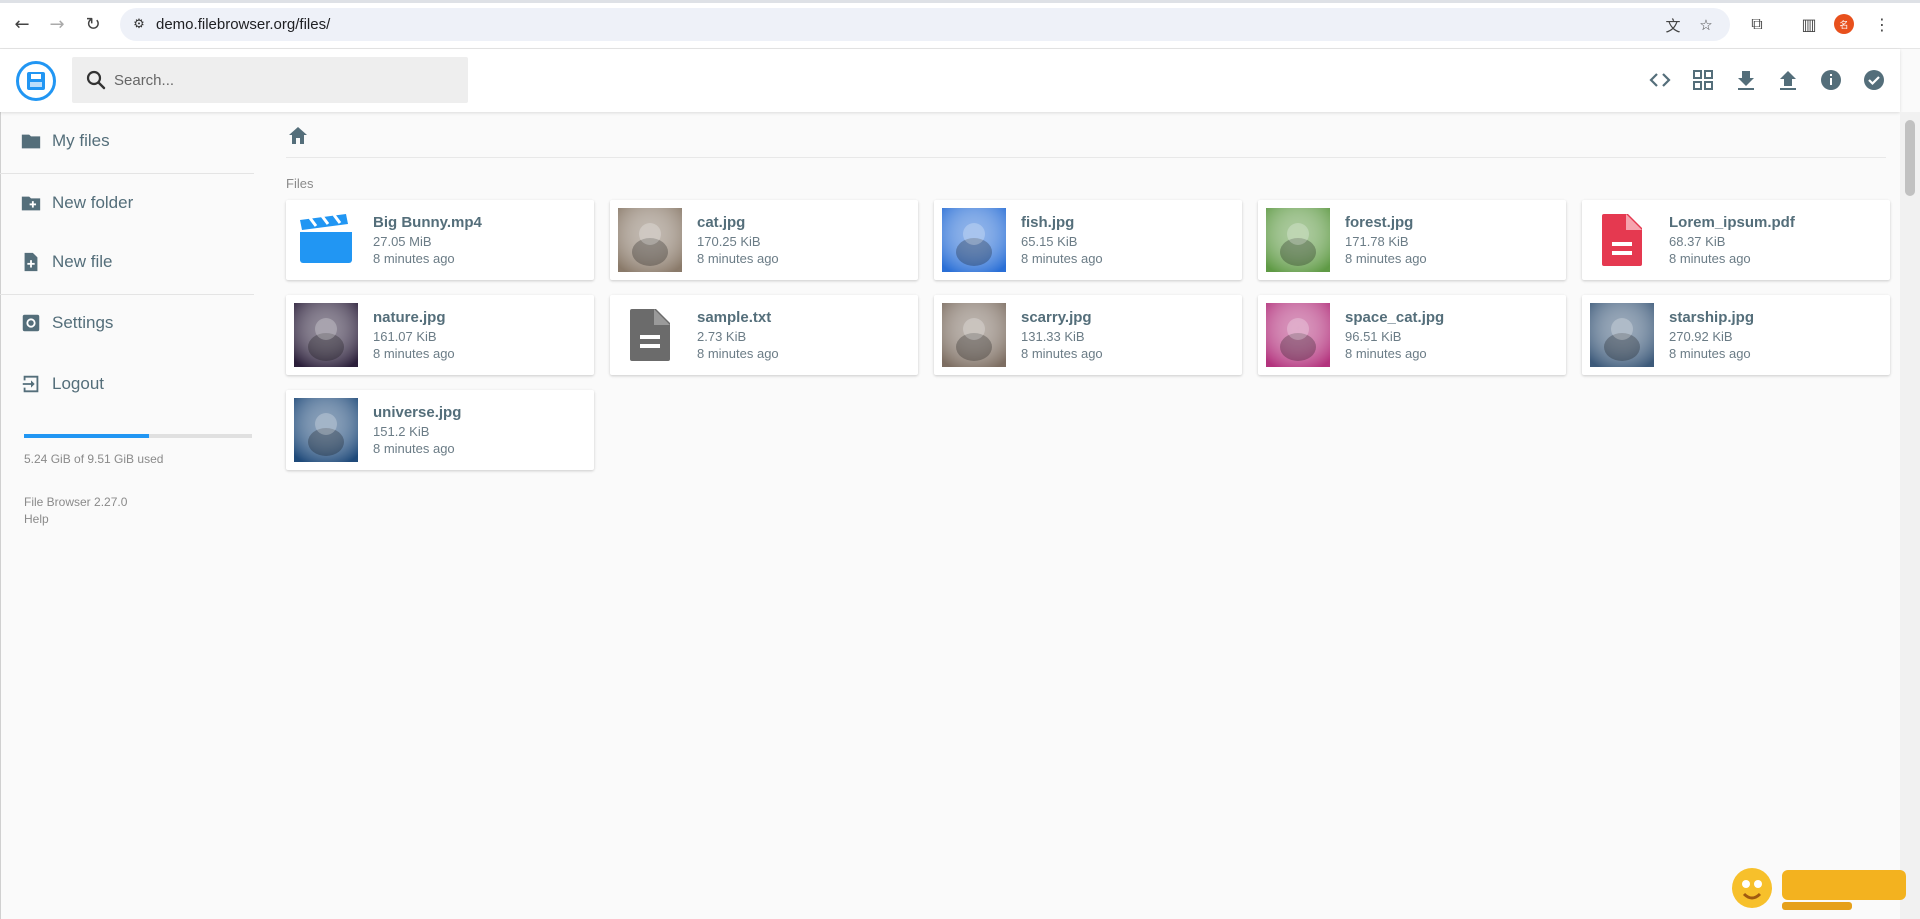 This screenshot has height=919, width=1920. I want to click on file-card: forest.jpg 171.78 KiB 8 minutes ago, so click(1412, 240).